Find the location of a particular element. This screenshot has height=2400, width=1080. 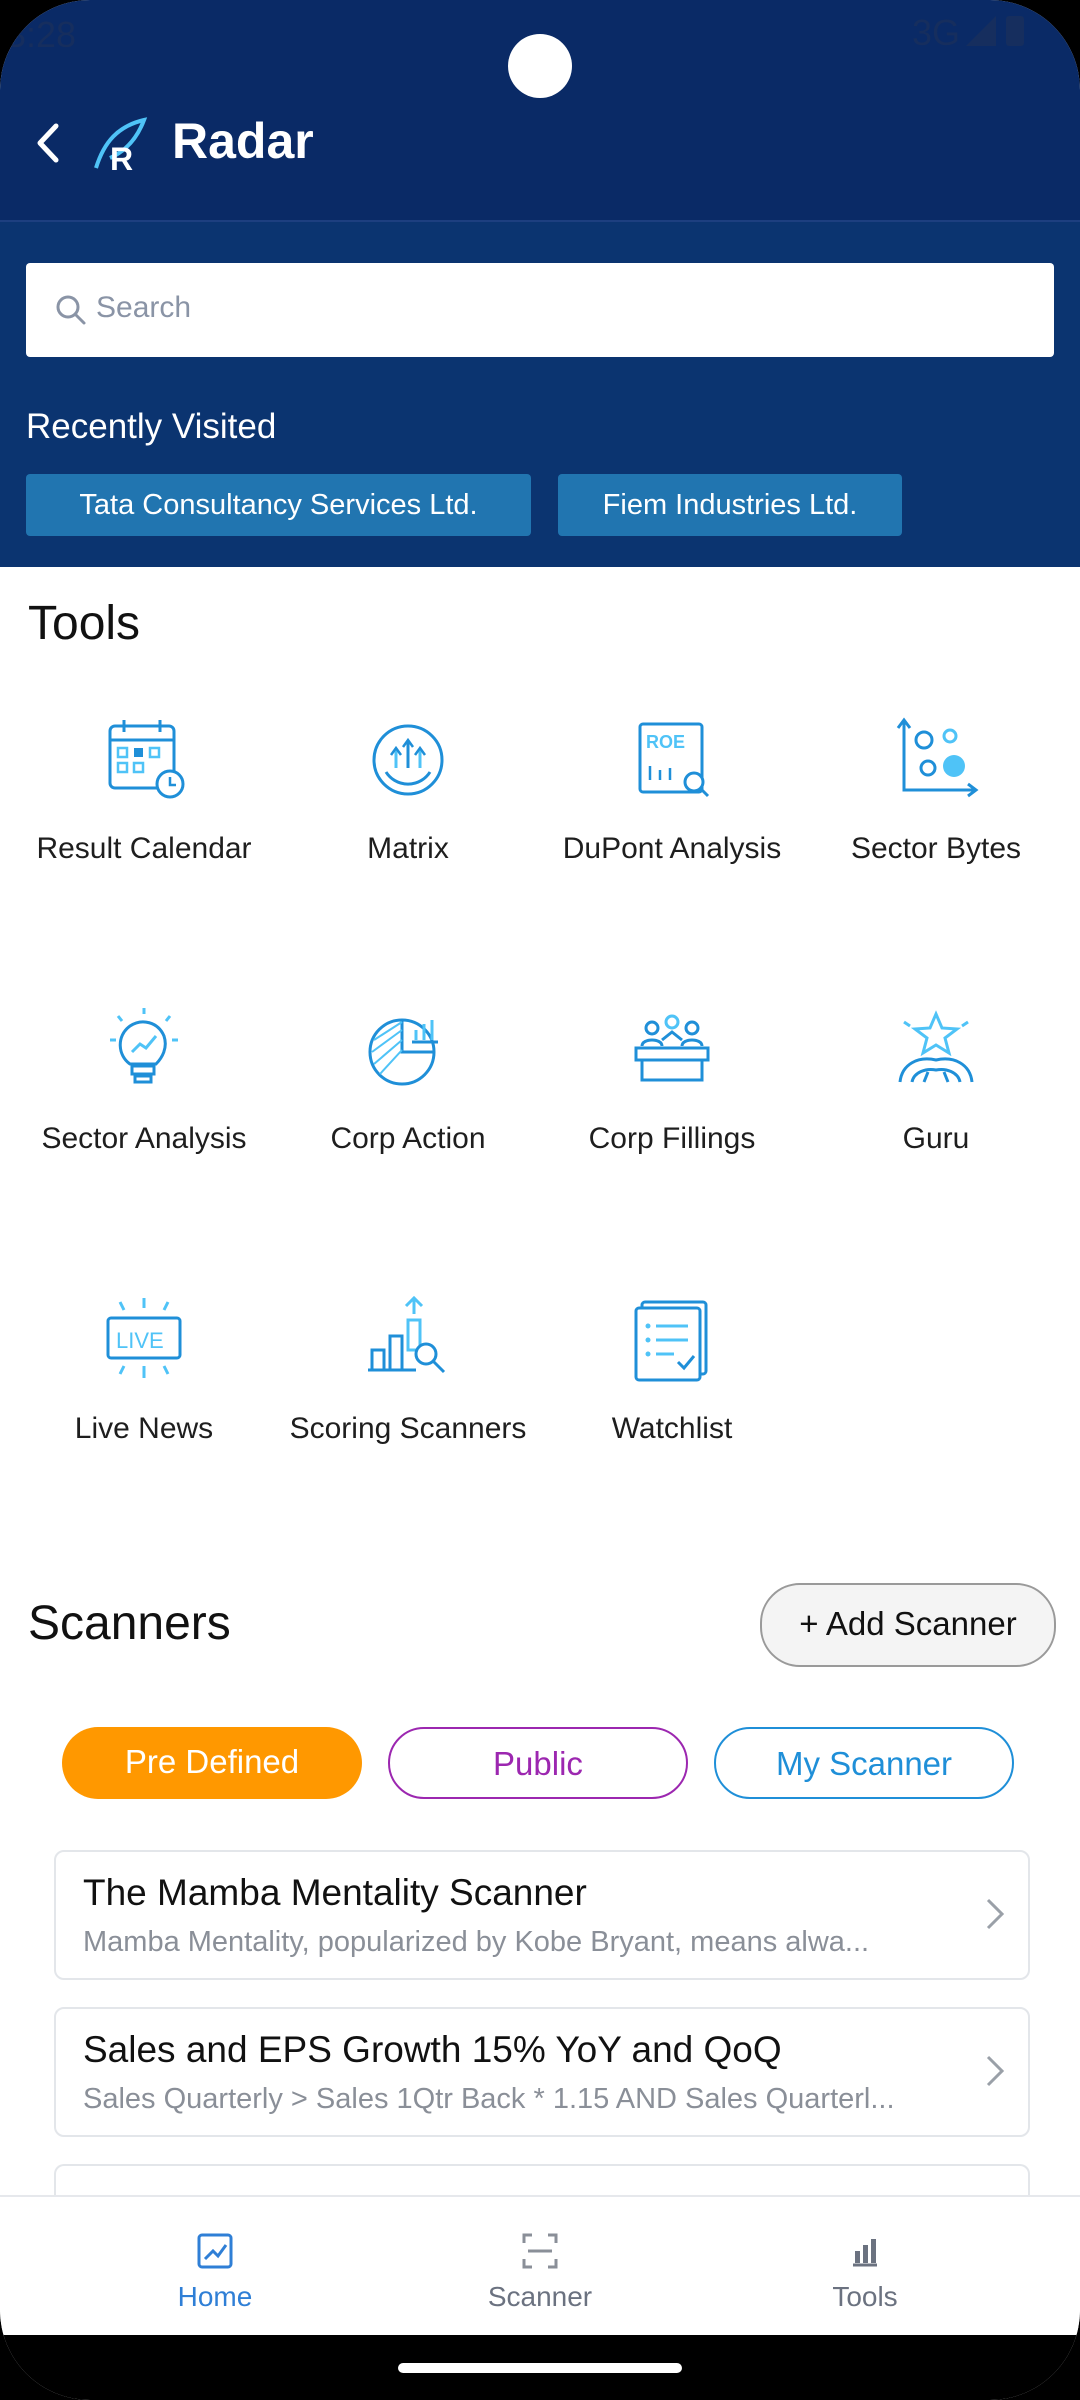

live-icon: LIVE is located at coordinates (144, 1338).